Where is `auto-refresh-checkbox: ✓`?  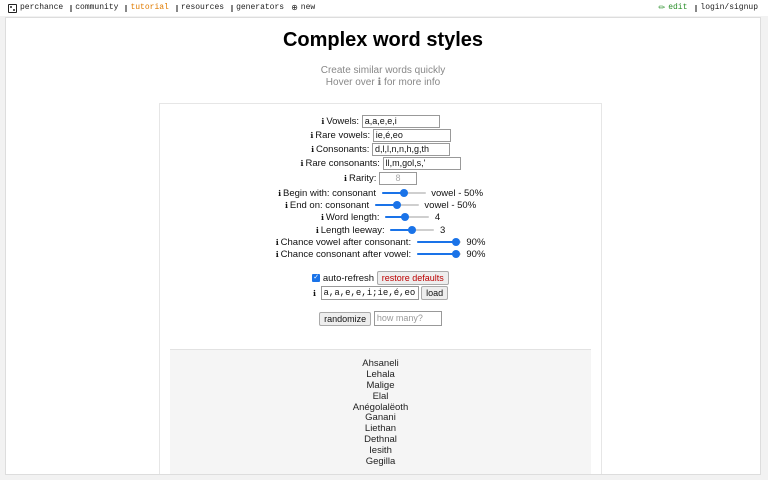
auto-refresh-checkbox: ✓ is located at coordinates (316, 278).